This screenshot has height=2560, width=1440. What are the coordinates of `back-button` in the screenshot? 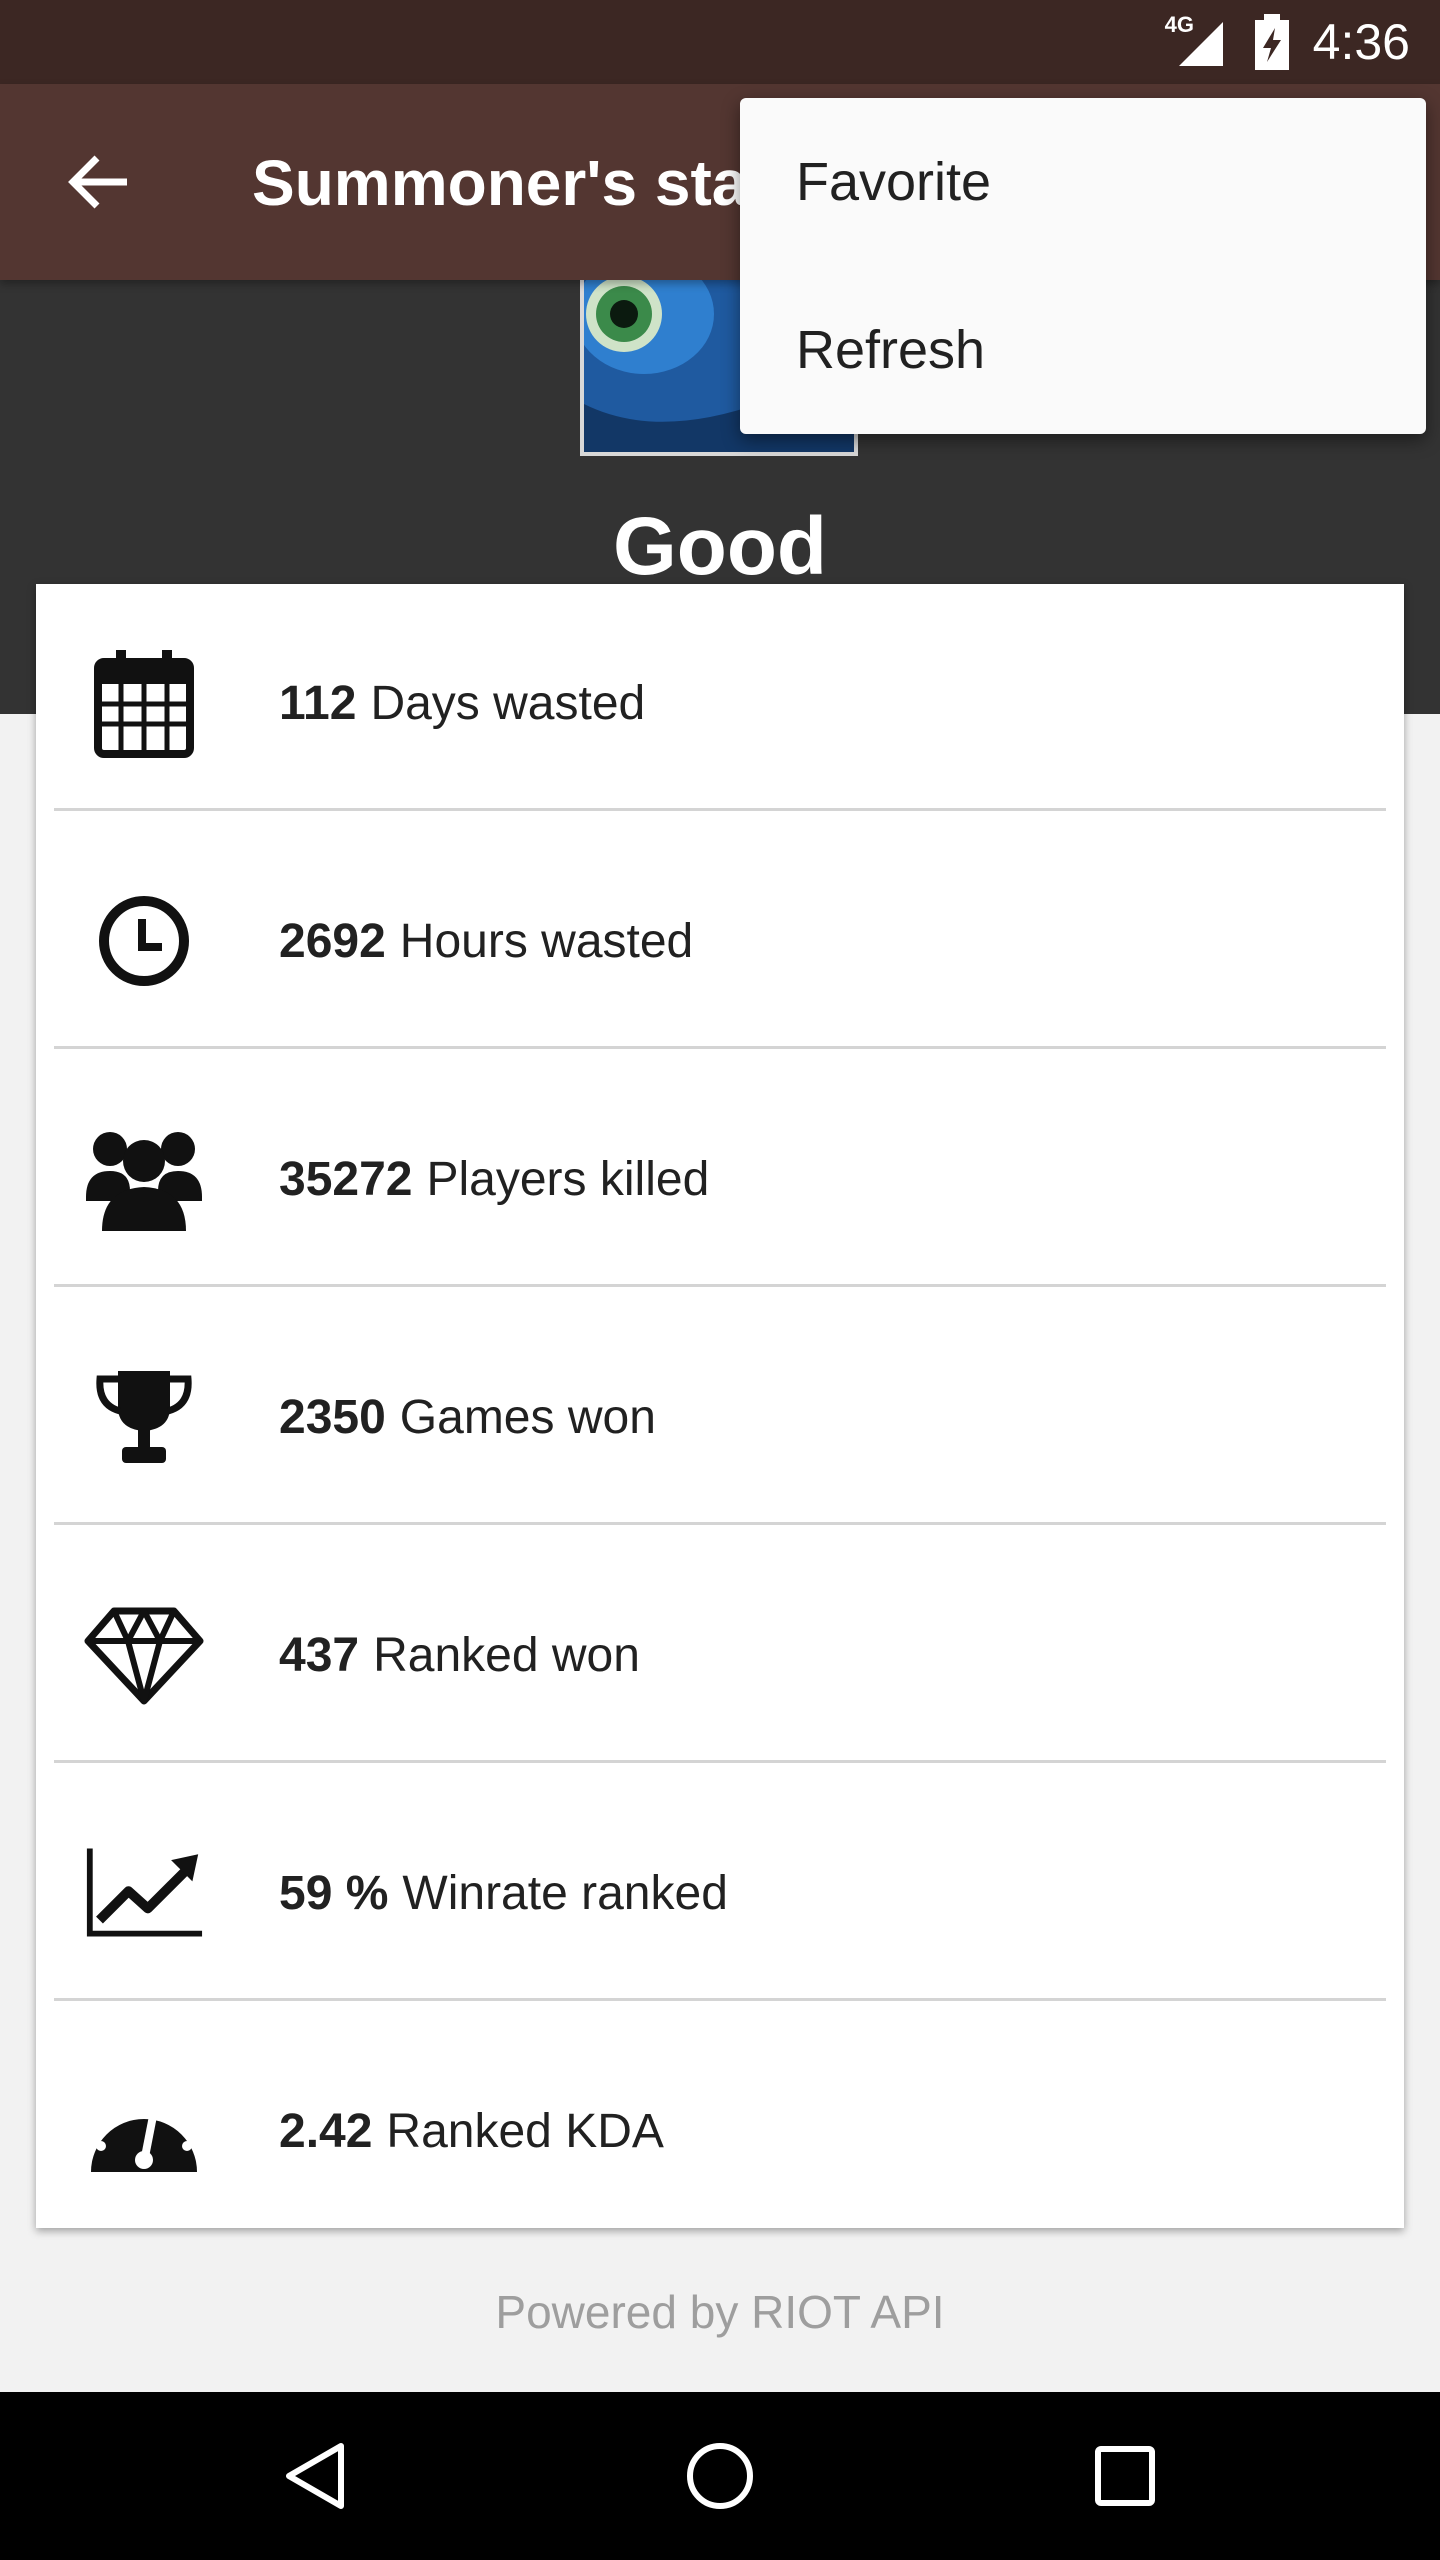 It's located at (98, 182).